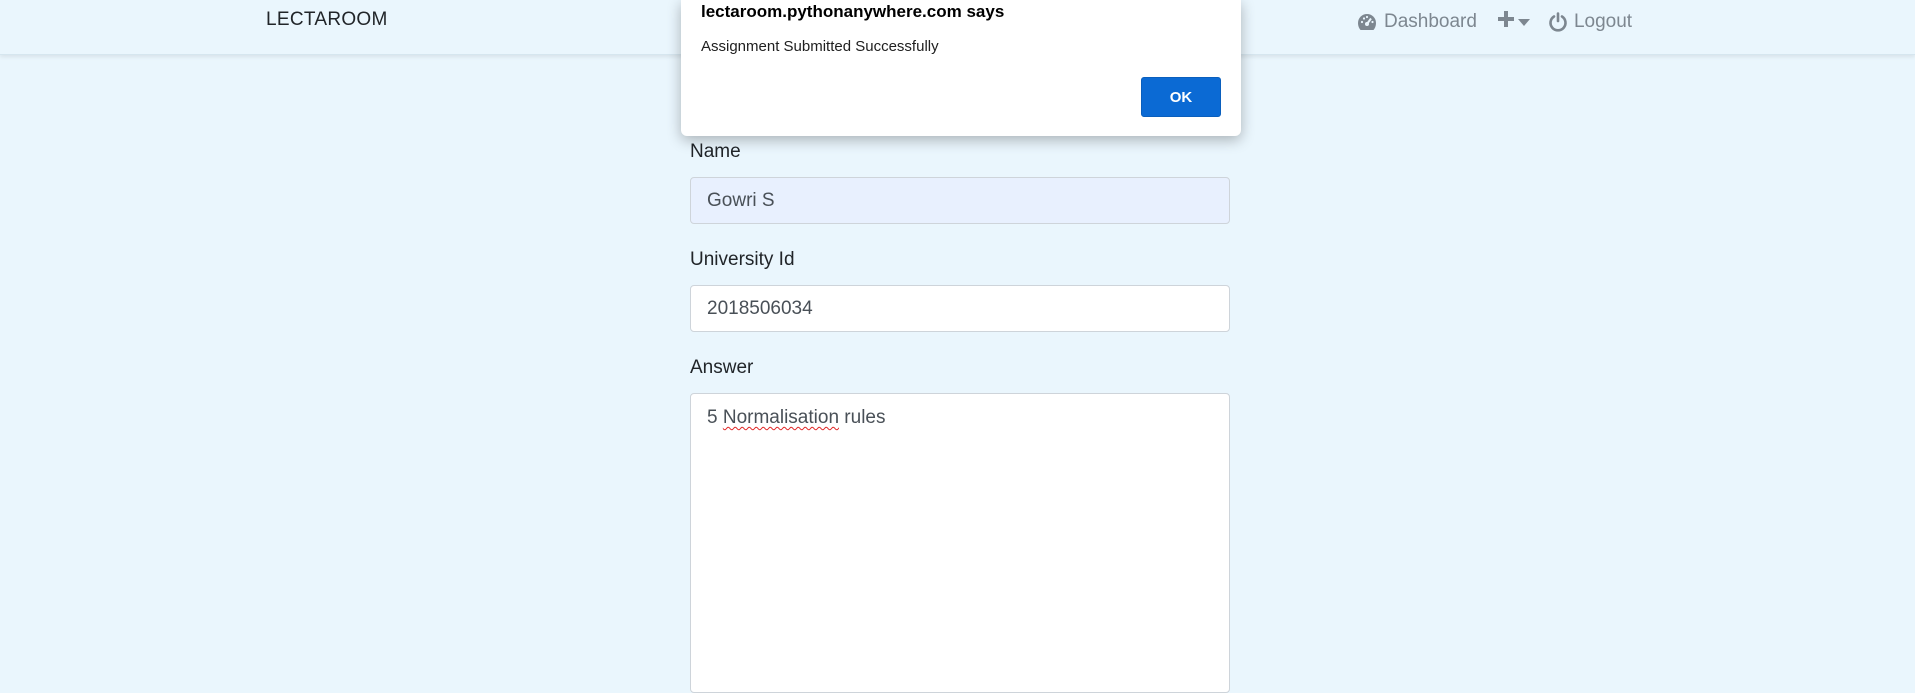  Describe the element at coordinates (722, 367) in the screenshot. I see `answer-label: Answer` at that location.